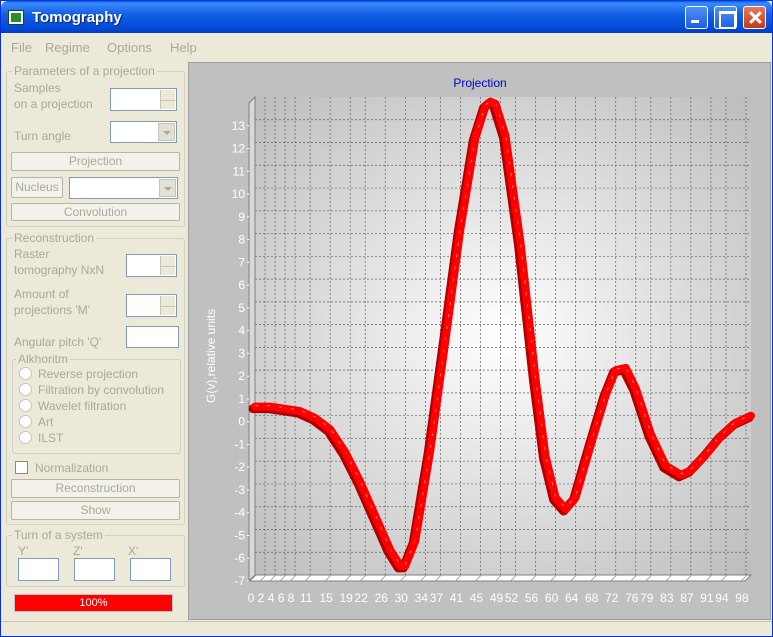  What do you see at coordinates (23, 551) in the screenshot?
I see `axis-y-label: Y'` at bounding box center [23, 551].